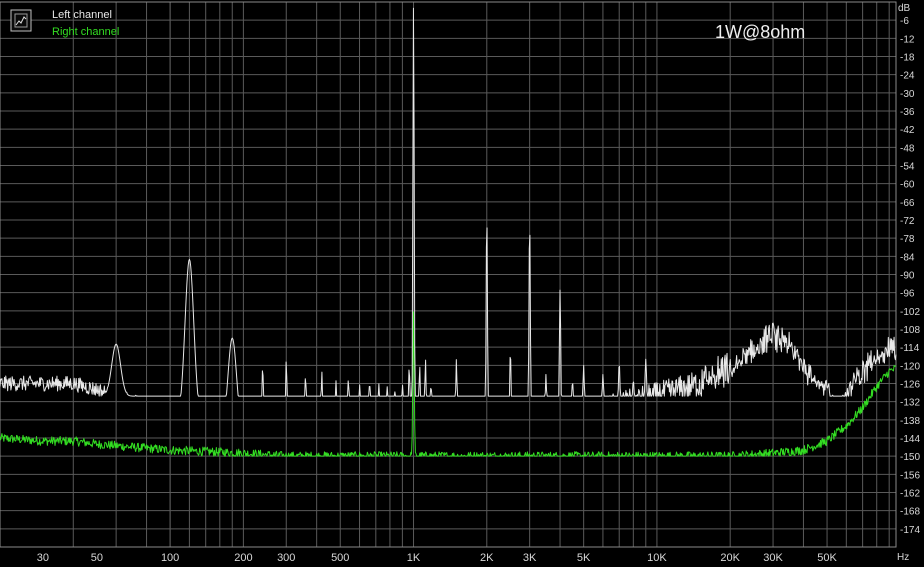 The image size is (924, 567). I want to click on y-tick-label: -48, so click(907, 148).